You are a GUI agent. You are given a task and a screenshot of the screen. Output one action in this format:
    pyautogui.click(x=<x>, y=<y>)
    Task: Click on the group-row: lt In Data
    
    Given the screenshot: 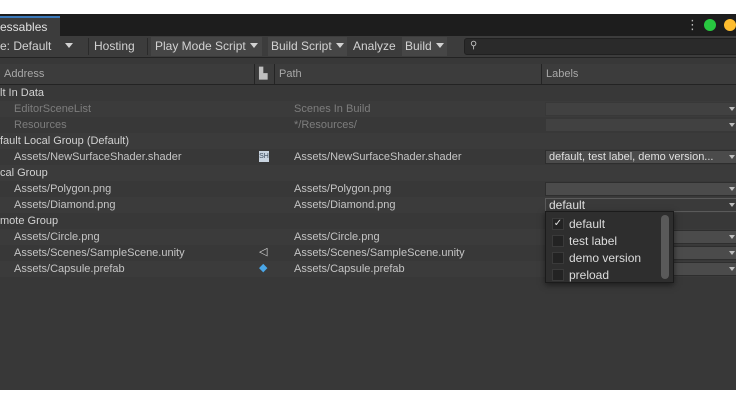 What is the action you would take?
    pyautogui.click(x=368, y=93)
    